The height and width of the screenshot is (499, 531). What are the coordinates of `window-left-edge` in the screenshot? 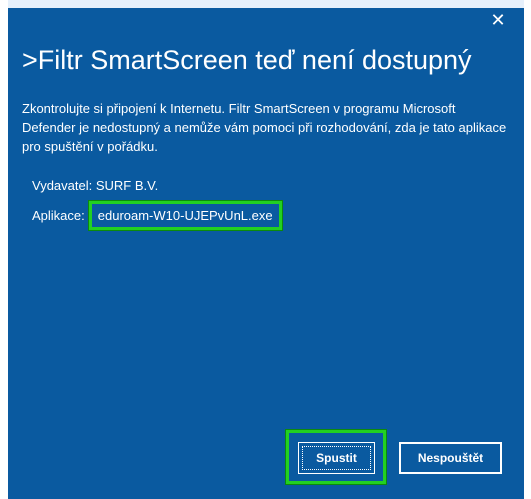 It's located at (4, 249).